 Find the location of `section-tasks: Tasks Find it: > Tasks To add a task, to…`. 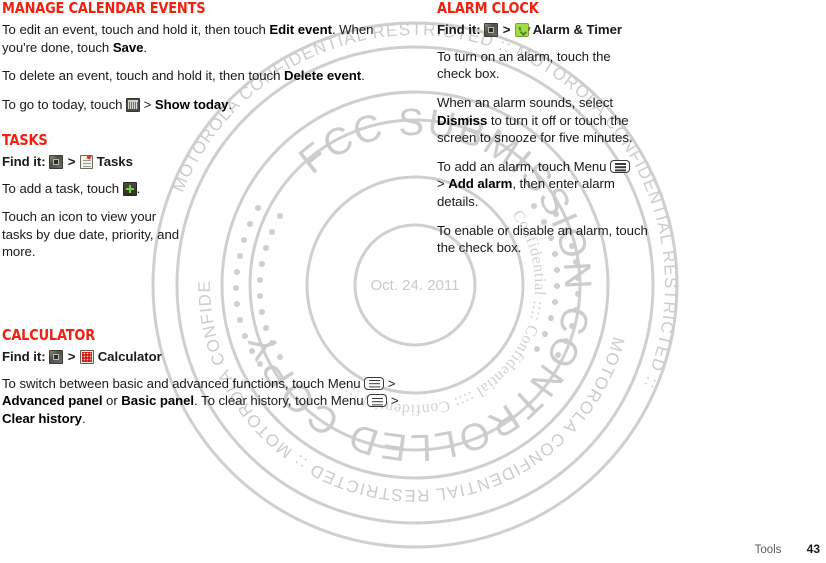

section-tasks: Tasks Find it: > Tasks To add a task, to… is located at coordinates (202, 195).